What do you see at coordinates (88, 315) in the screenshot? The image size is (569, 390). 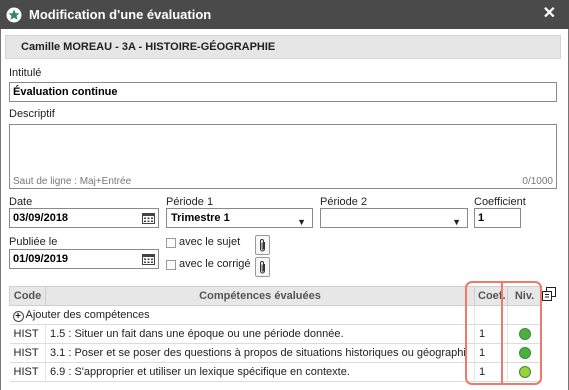 I see `add-competences-label: Ajouter des compétences` at bounding box center [88, 315].